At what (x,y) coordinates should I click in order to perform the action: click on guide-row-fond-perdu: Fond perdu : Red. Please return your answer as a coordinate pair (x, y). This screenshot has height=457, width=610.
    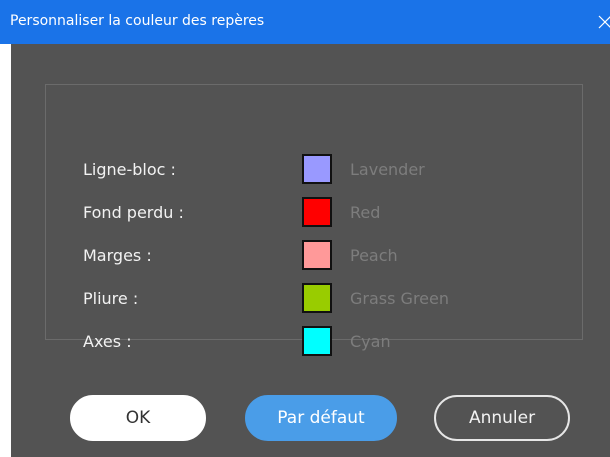
    Looking at the image, I should click on (314, 213).